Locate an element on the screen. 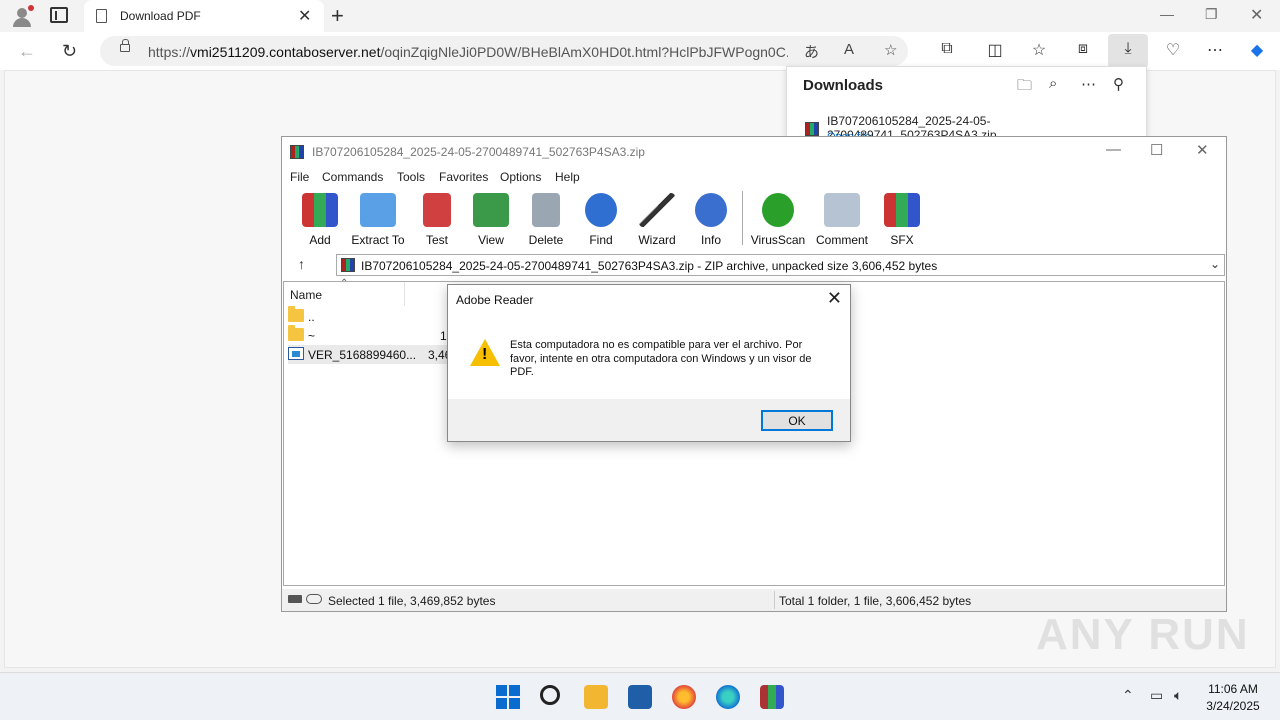 The width and height of the screenshot is (1280, 720). column-header-name: Name ⌃ is located at coordinates (344, 292).